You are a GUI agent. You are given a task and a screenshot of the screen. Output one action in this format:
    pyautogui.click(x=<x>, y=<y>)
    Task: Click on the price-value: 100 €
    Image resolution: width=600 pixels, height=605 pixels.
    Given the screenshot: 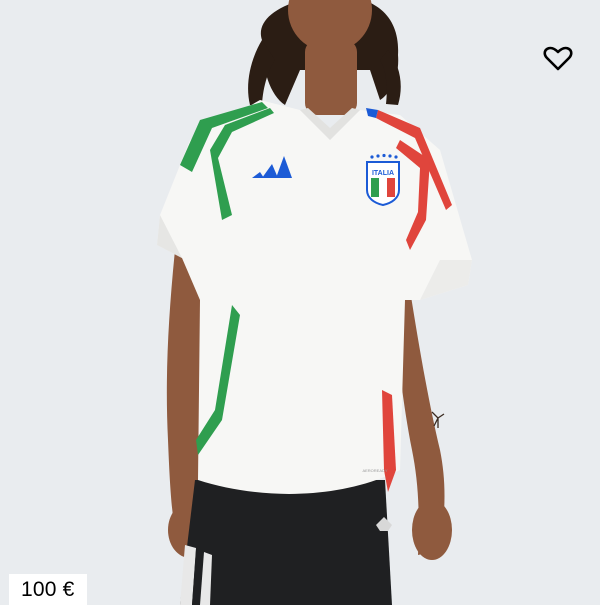 What is the action you would take?
    pyautogui.click(x=48, y=589)
    